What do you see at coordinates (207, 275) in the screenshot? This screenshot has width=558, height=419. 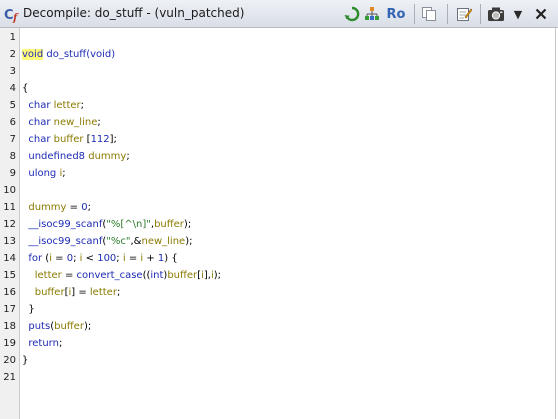 I see `code-token: ],` at bounding box center [207, 275].